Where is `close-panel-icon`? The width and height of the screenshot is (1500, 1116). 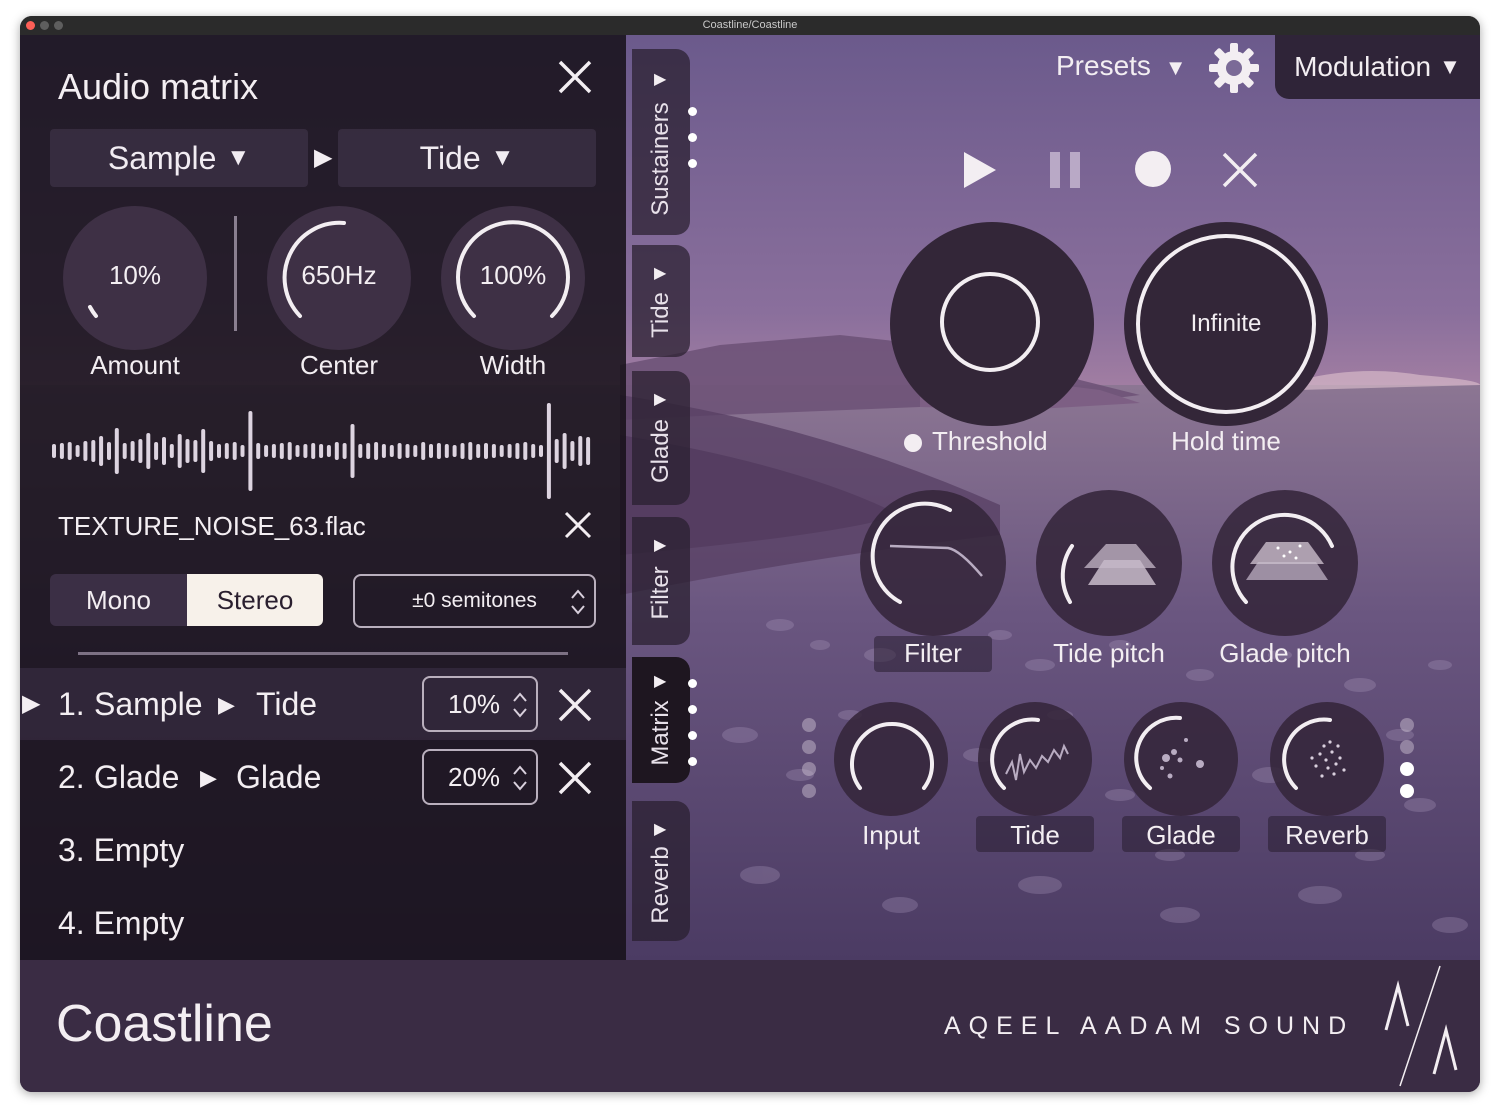 close-panel-icon is located at coordinates (575, 77).